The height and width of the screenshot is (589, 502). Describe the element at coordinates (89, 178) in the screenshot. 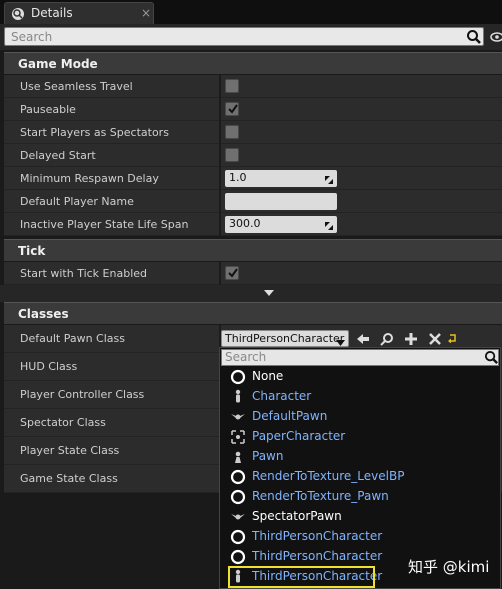

I see `property-label: Minimum Respawn Delay` at that location.